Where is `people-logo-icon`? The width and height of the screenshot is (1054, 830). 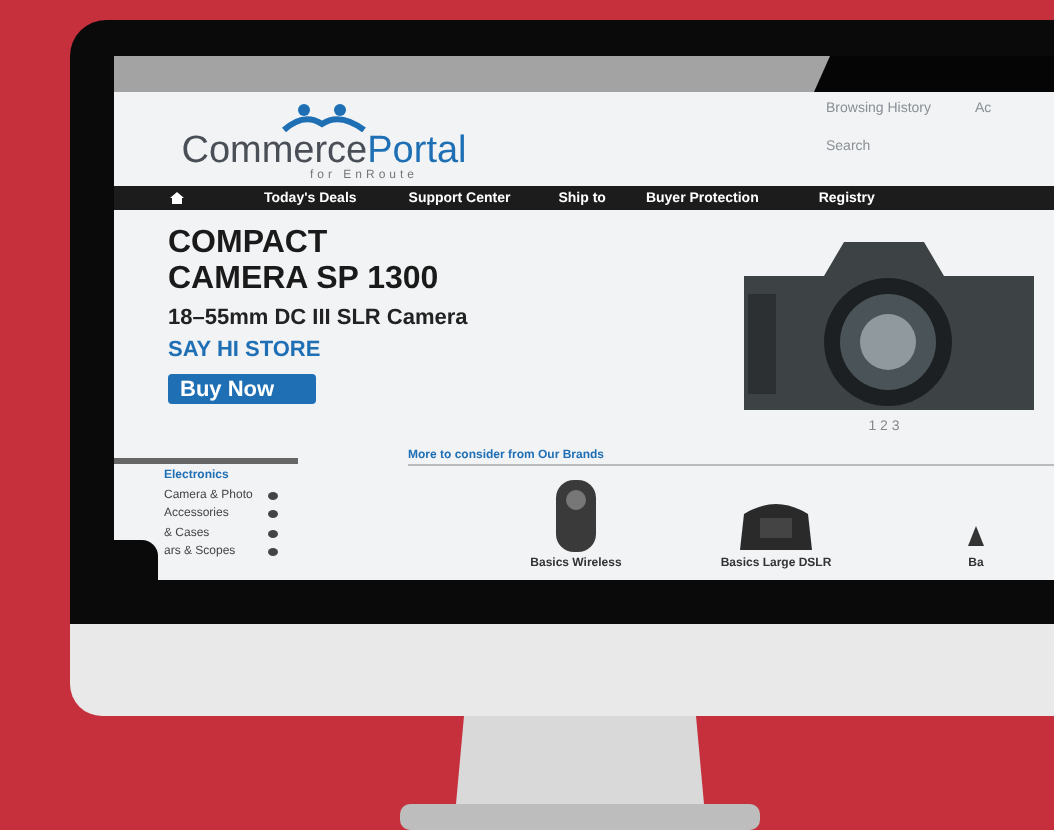
people-logo-icon is located at coordinates (324, 118).